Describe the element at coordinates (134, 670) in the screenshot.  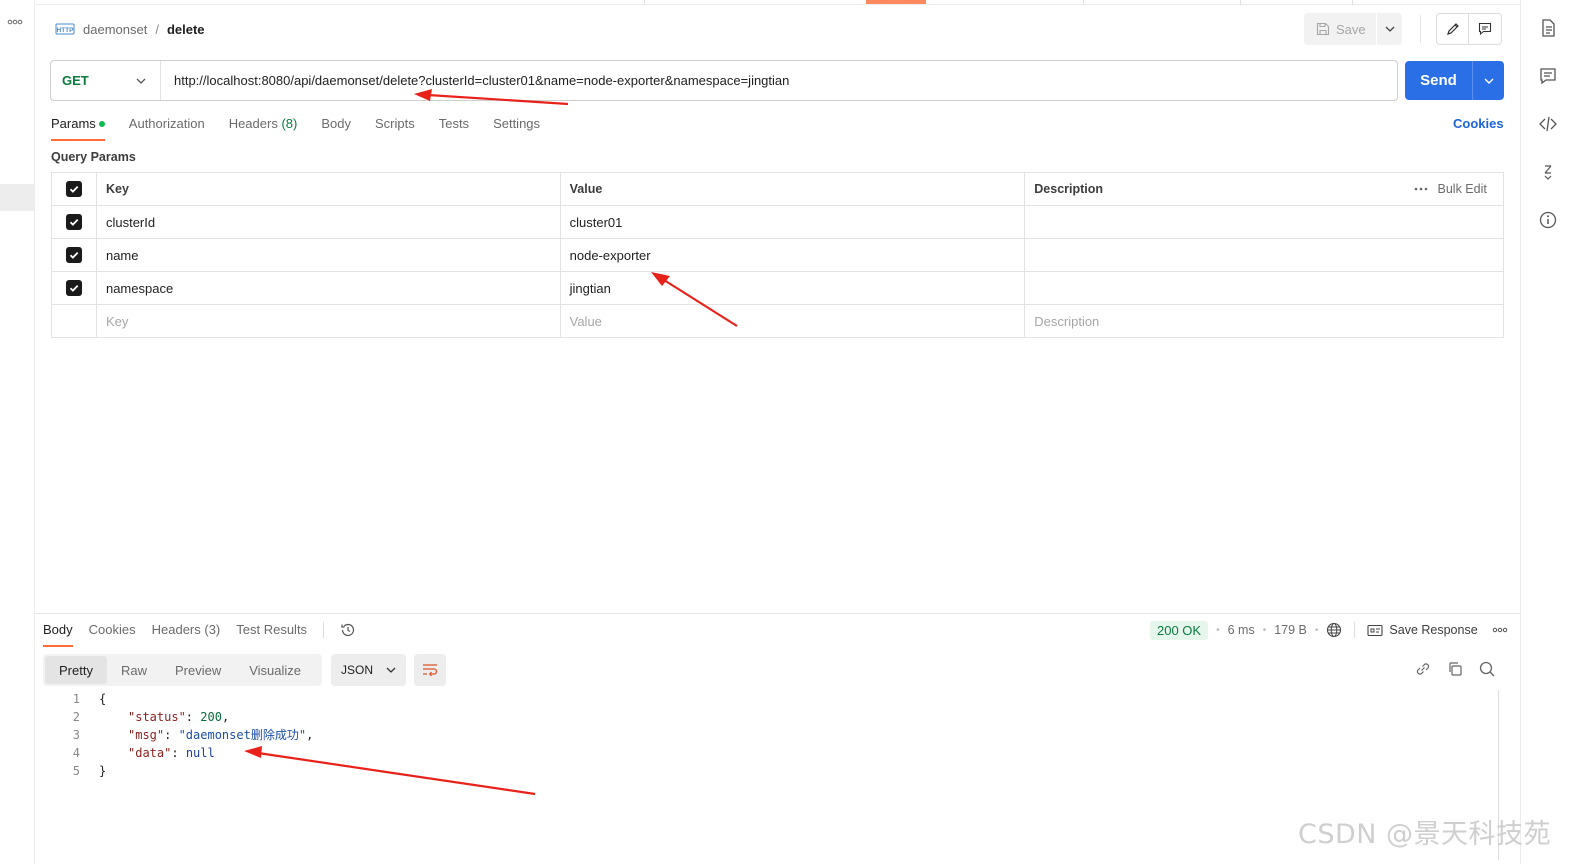
I see `view-raw: Raw` at that location.